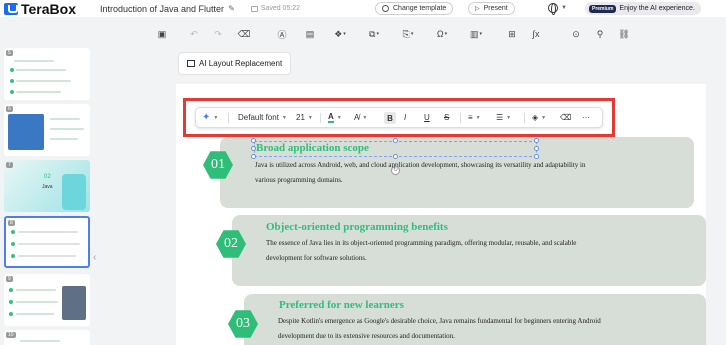  Describe the element at coordinates (94, 257) in the screenshot. I see `collapse-panel-icon: ‹` at that location.